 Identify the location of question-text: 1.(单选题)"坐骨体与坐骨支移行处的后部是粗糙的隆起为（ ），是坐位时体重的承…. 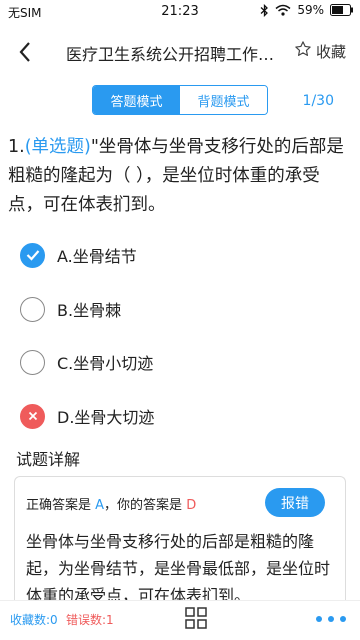
(181, 176).